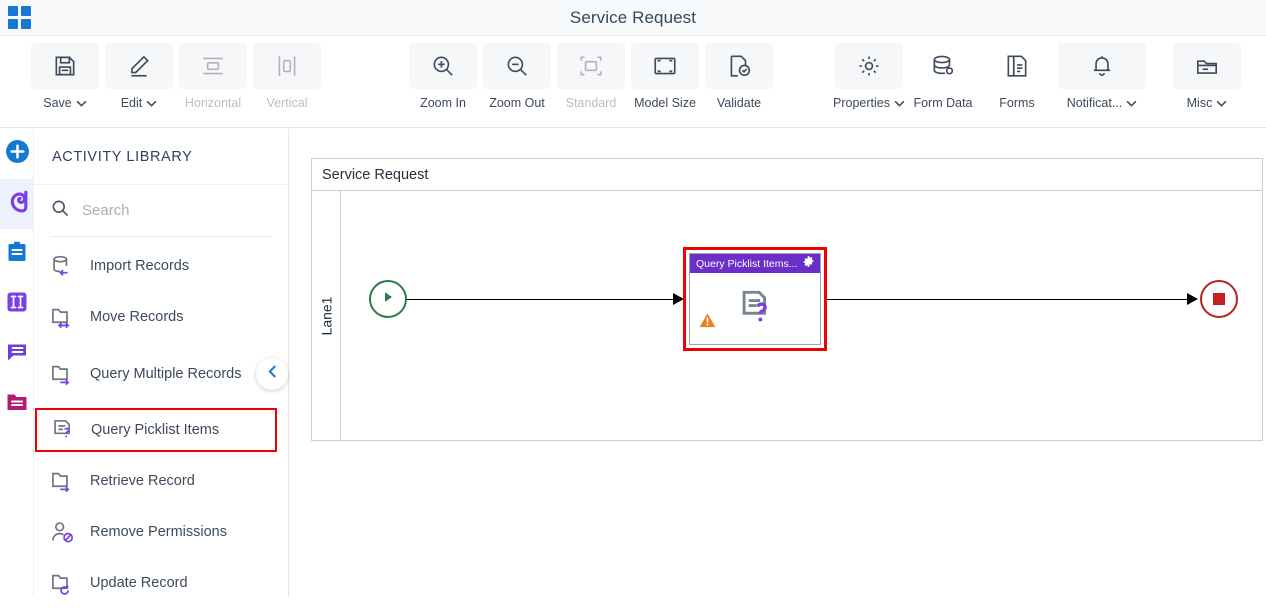 The height and width of the screenshot is (609, 1266). Describe the element at coordinates (326, 316) in the screenshot. I see `lane-label-text: Lane1` at that location.